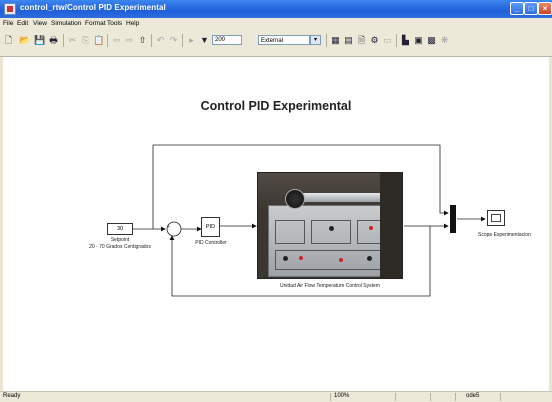  I want to click on setpoint-sublabel: 20 - 70 Grados Centigrados, so click(120, 247).